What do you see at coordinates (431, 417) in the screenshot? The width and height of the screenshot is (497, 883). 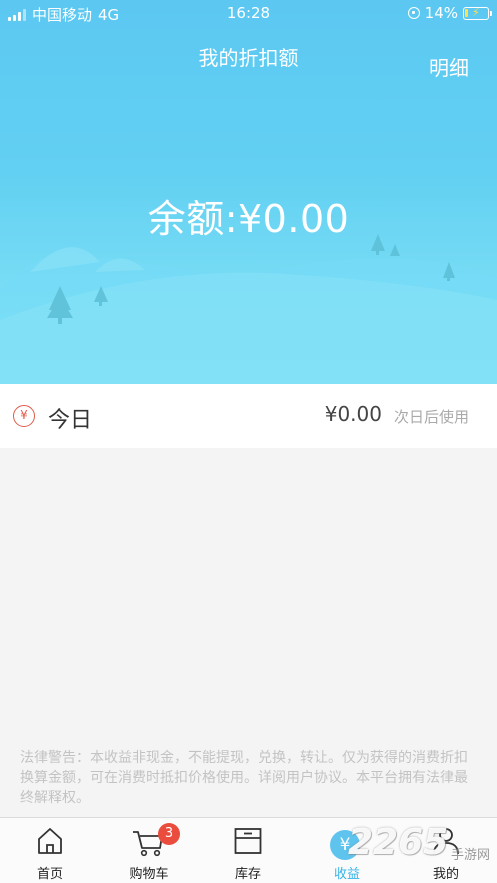 I see `today-note: 次日后使用` at bounding box center [431, 417].